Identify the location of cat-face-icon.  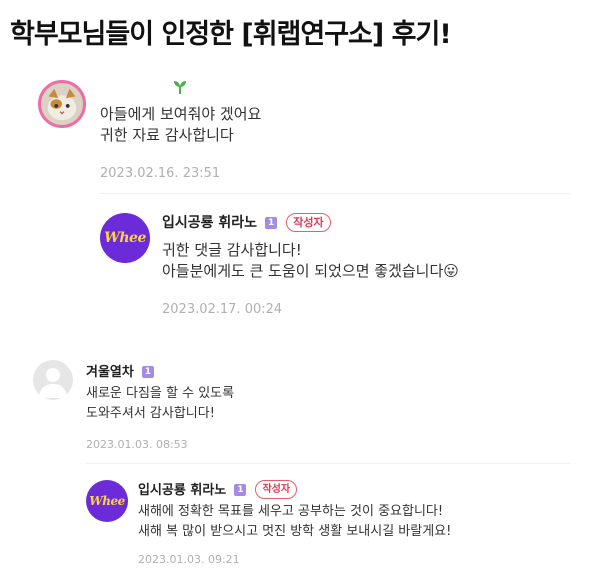
(62, 104).